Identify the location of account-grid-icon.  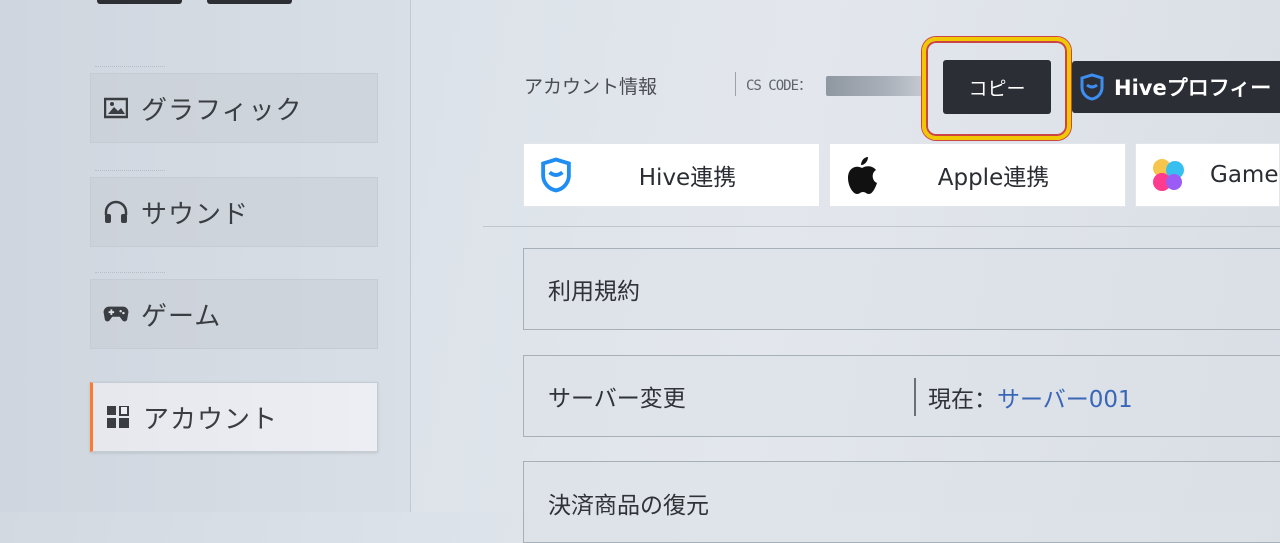
(118, 417).